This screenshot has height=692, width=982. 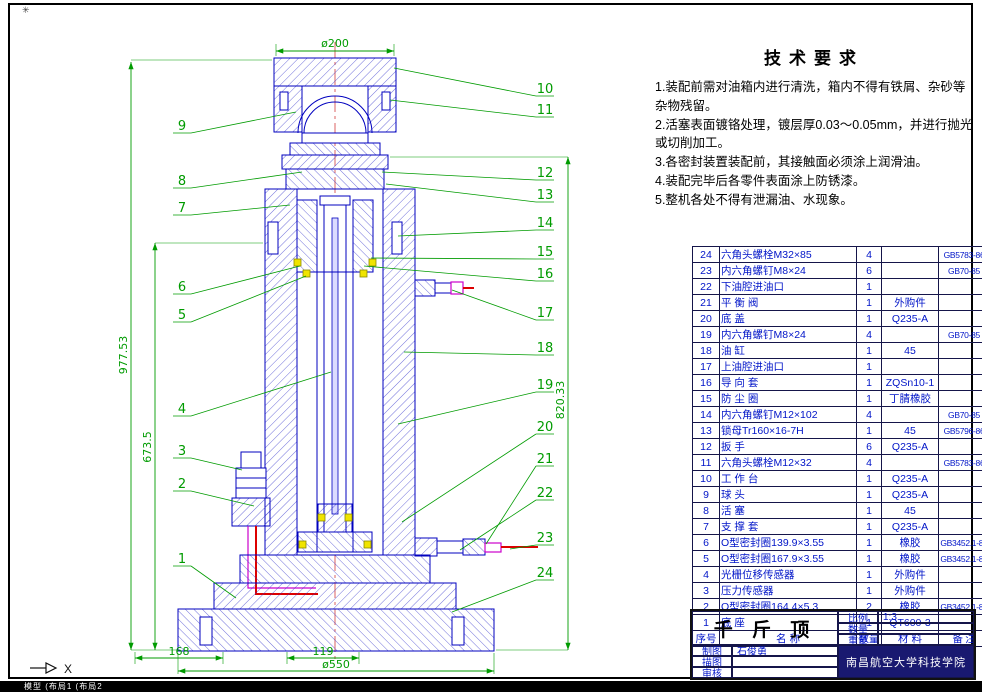 What do you see at coordinates (788, 430) in the screenshot?
I see `bom-cell-name: 锁母Tr160×16-7H` at bounding box center [788, 430].